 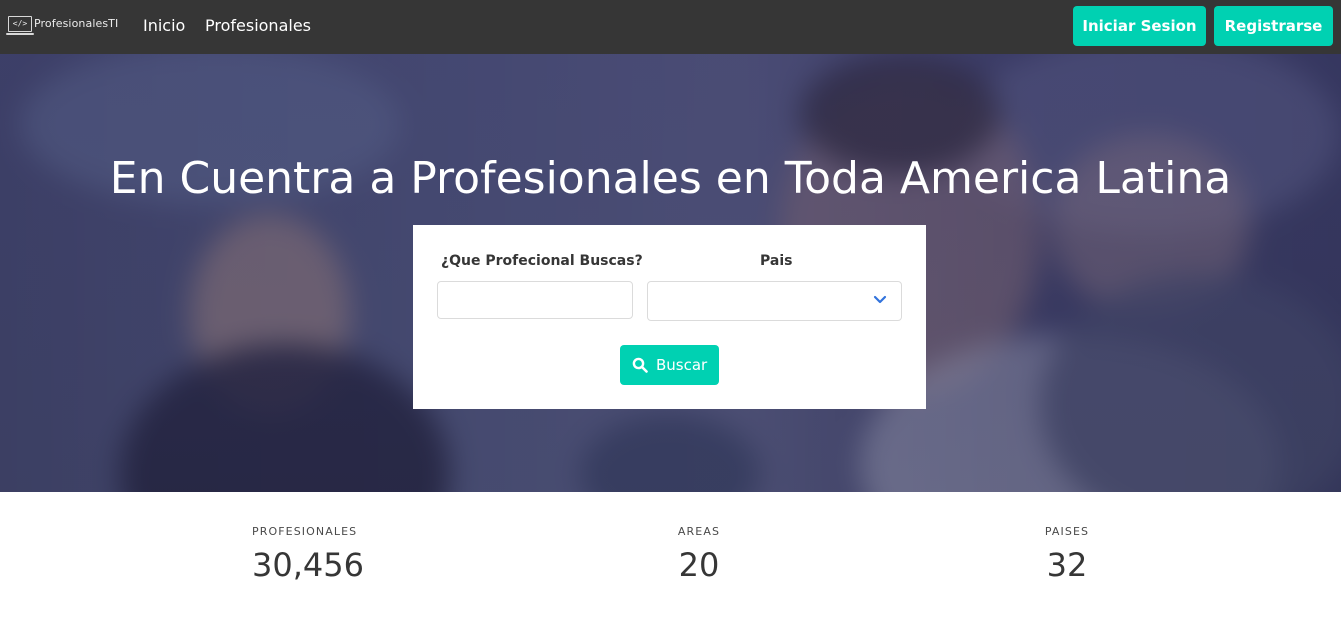 I want to click on search-icon, so click(x=640, y=365).